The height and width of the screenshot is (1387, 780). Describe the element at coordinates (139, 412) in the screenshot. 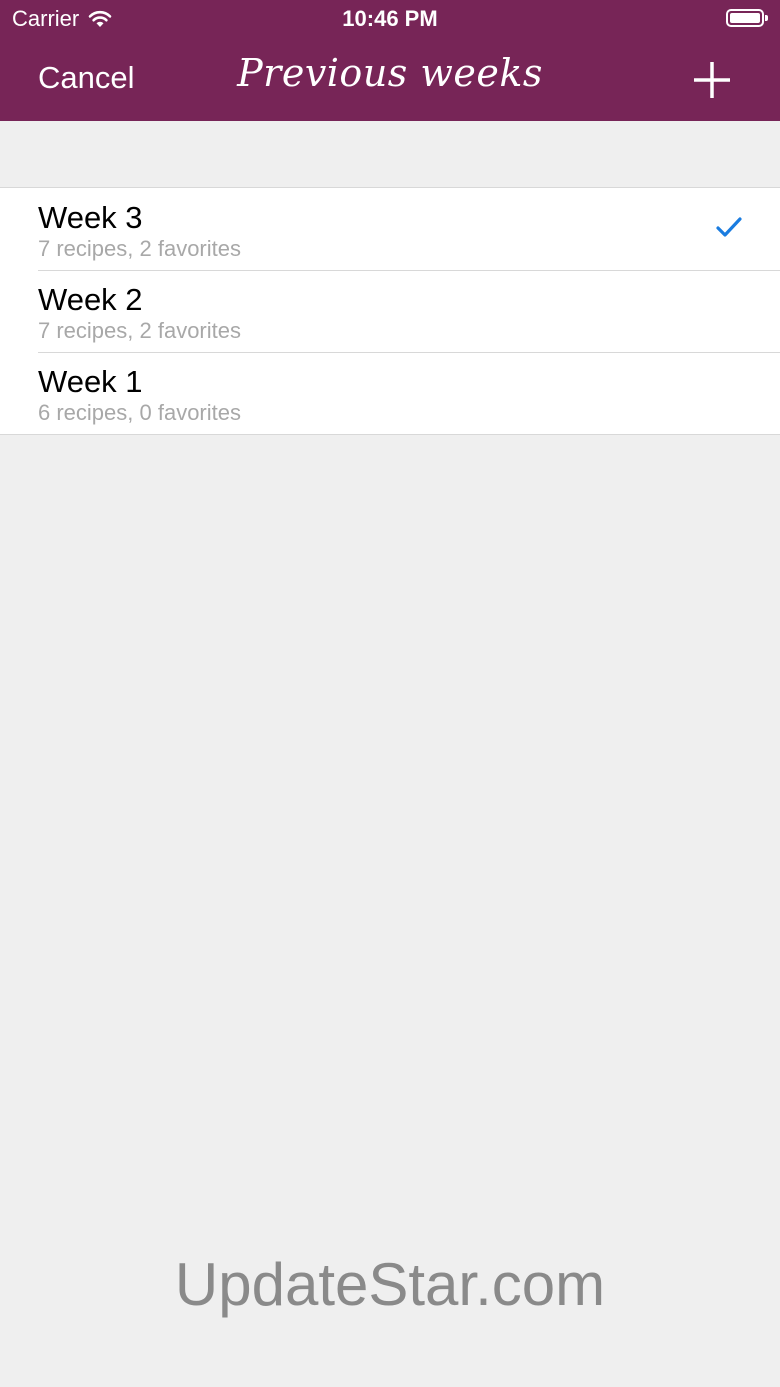

I see `week-summary: 6 recipes, 0 favorites` at that location.